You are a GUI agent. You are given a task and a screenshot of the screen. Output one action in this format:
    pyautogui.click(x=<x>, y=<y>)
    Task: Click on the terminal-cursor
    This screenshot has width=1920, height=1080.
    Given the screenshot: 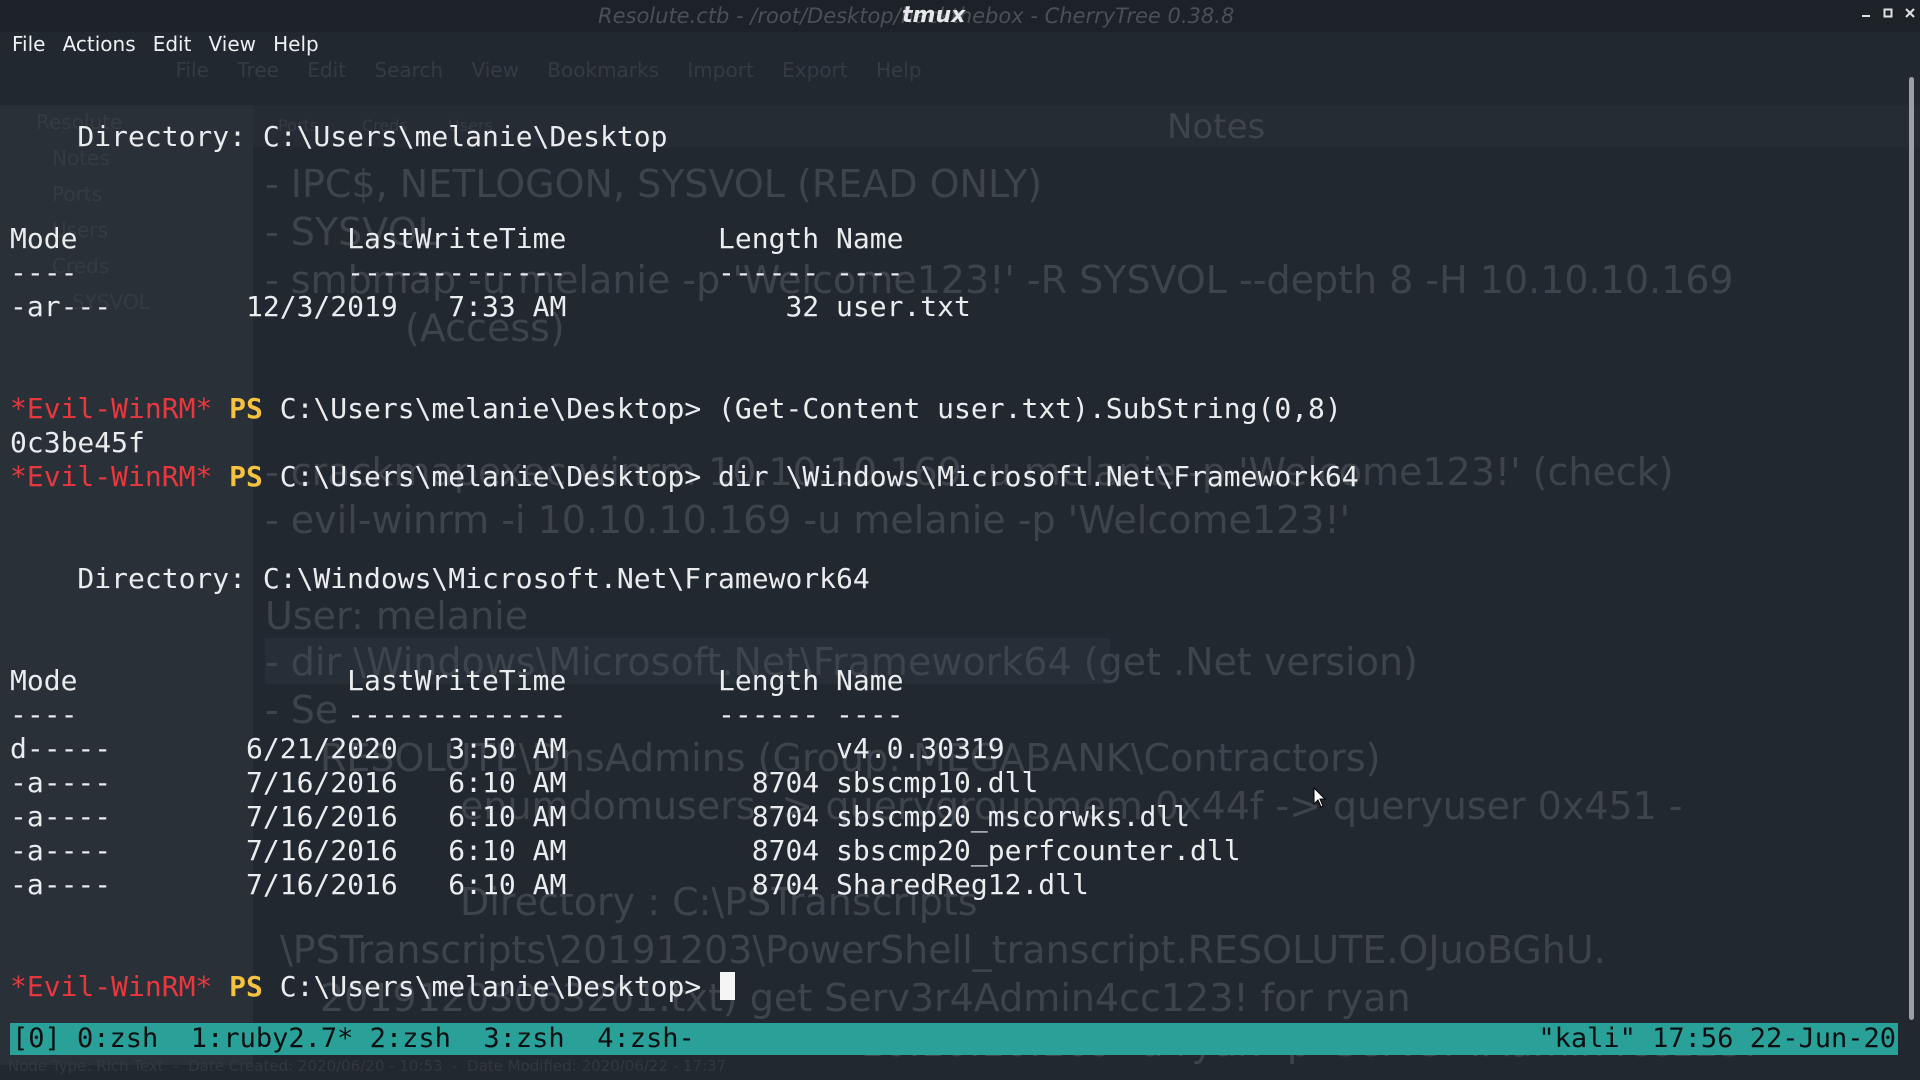 What is the action you would take?
    pyautogui.click(x=728, y=986)
    